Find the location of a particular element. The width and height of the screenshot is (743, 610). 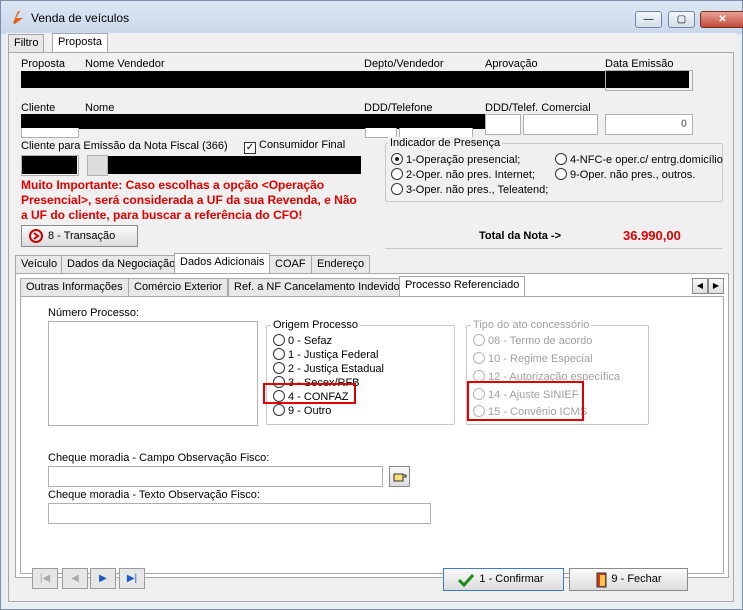

cliente-nf-search-button is located at coordinates (97, 165).